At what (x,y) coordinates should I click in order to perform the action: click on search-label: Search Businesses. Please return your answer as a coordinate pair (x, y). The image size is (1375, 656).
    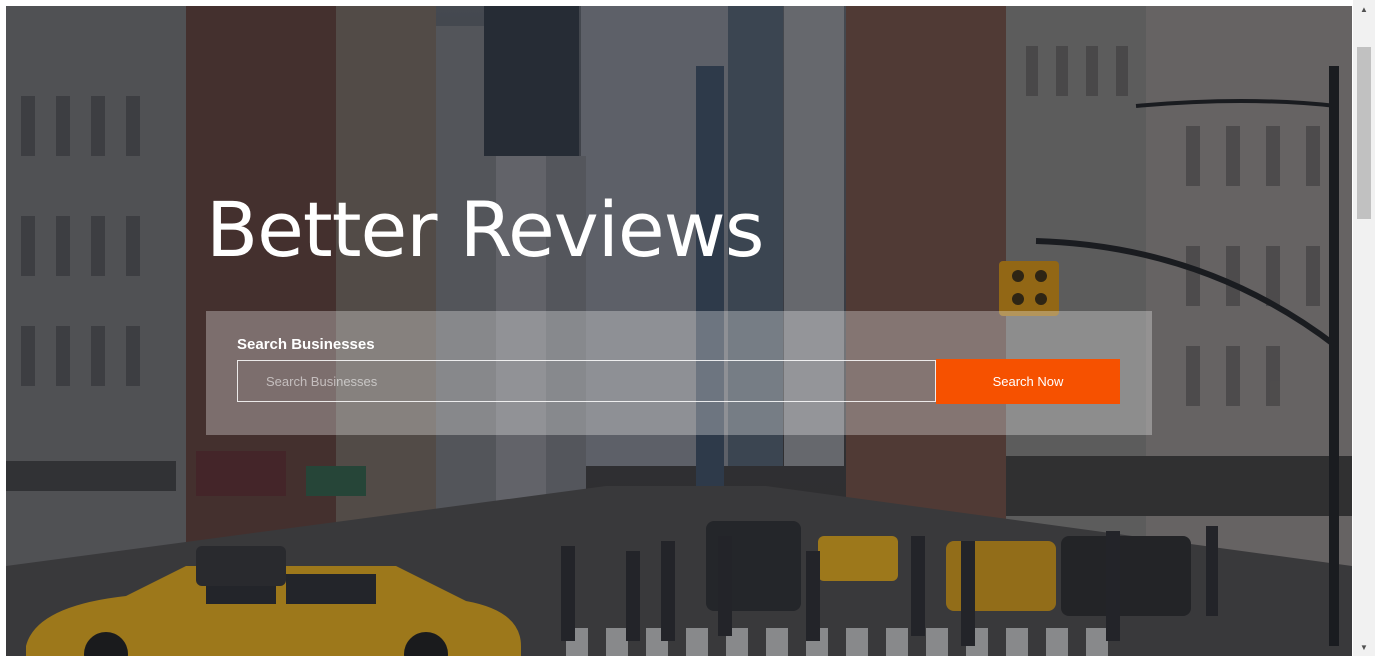
    Looking at the image, I should click on (306, 344).